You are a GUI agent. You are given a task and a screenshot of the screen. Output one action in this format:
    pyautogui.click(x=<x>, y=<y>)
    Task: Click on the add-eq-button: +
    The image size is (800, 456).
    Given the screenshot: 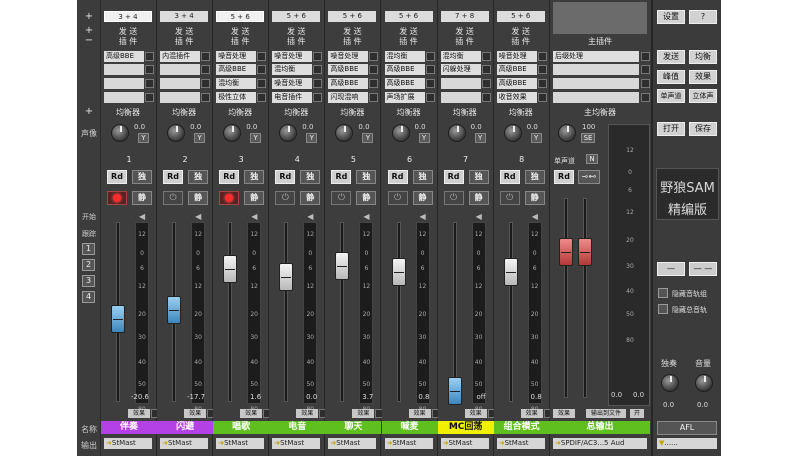 What is the action you would take?
    pyautogui.click(x=89, y=111)
    